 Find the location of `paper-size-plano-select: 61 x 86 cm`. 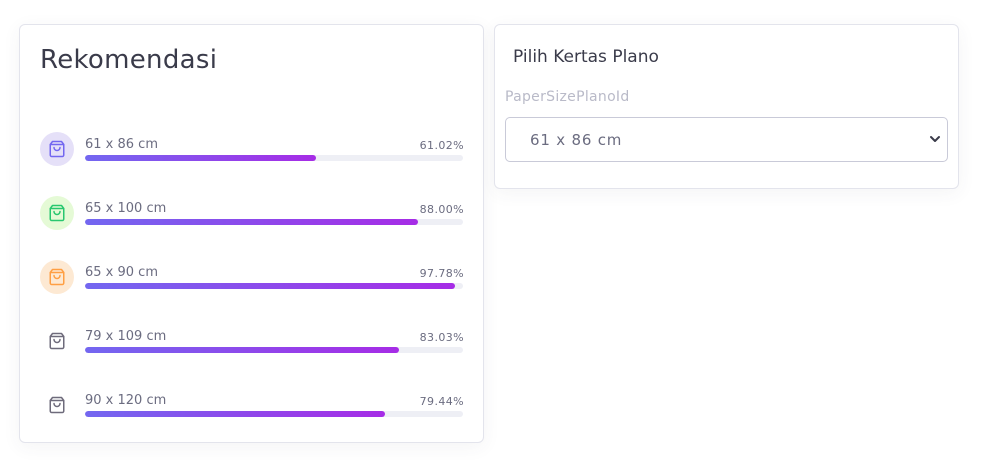

paper-size-plano-select: 61 x 86 cm is located at coordinates (726, 139).